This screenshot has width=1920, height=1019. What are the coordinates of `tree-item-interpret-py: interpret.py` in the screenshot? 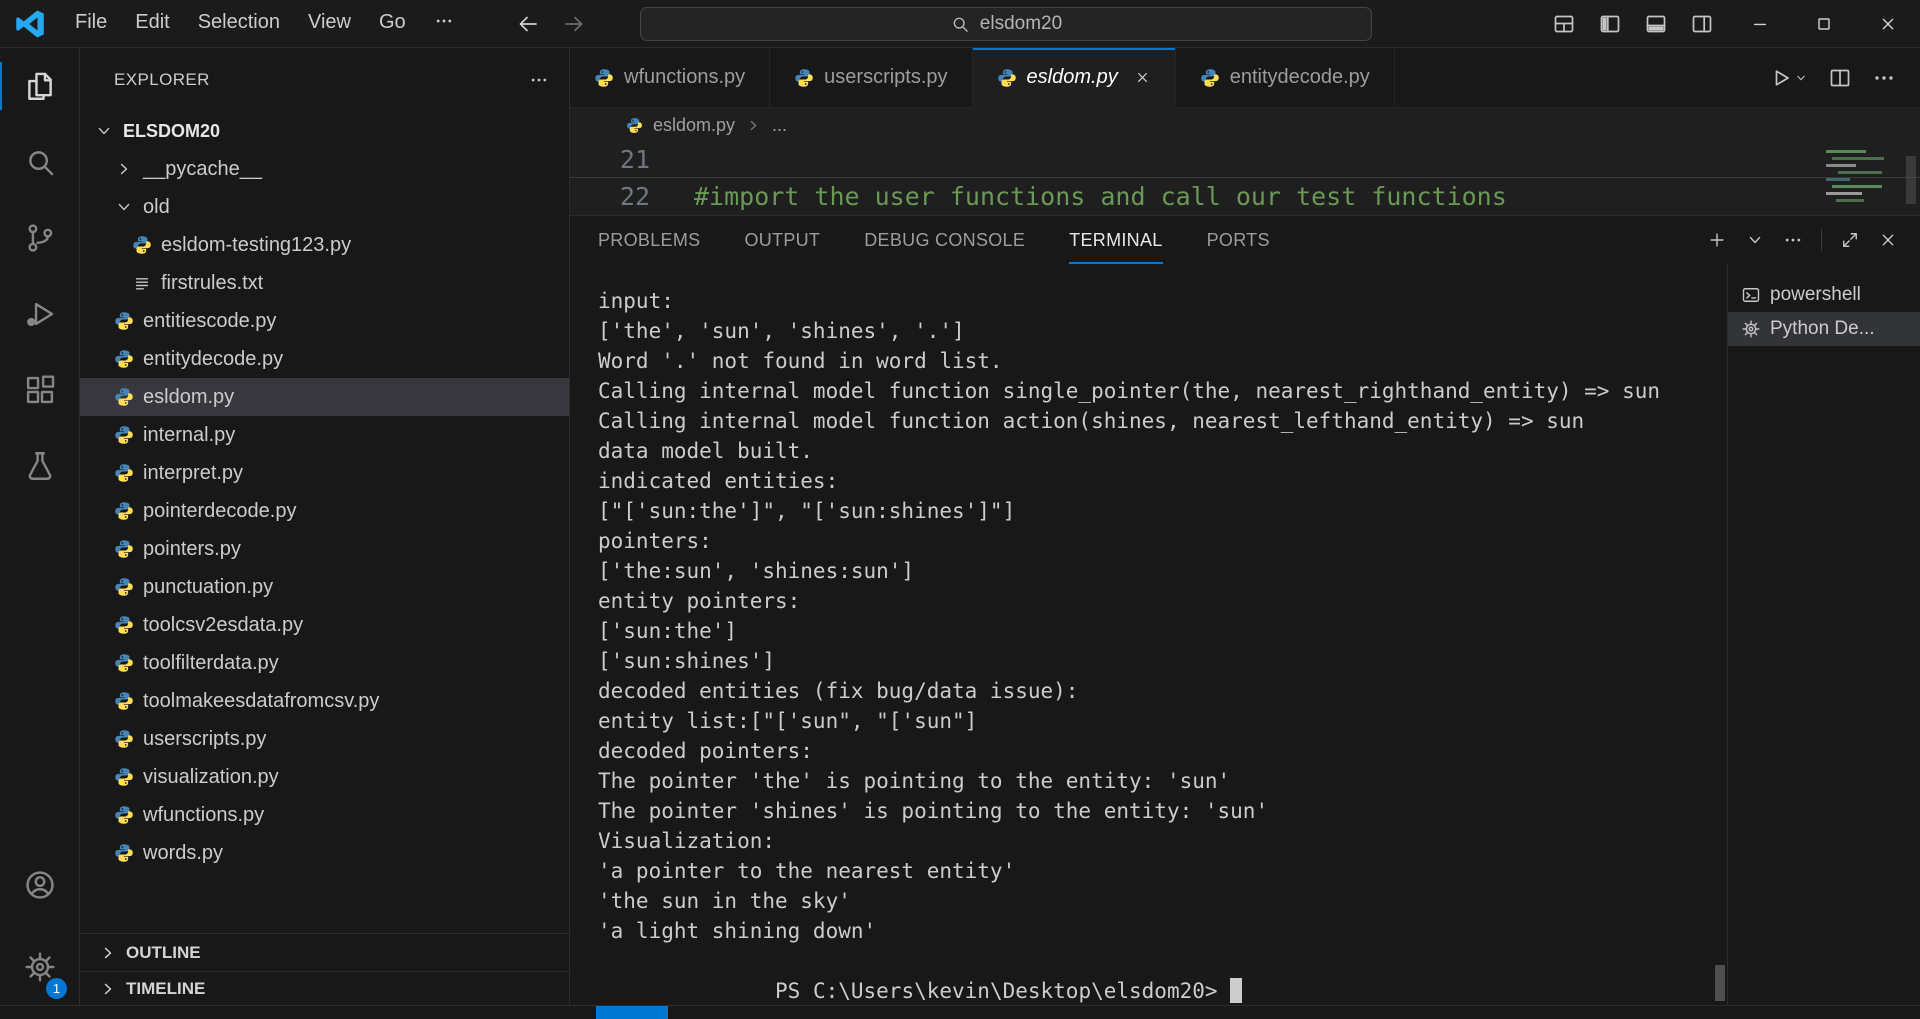 It's located at (324, 473).